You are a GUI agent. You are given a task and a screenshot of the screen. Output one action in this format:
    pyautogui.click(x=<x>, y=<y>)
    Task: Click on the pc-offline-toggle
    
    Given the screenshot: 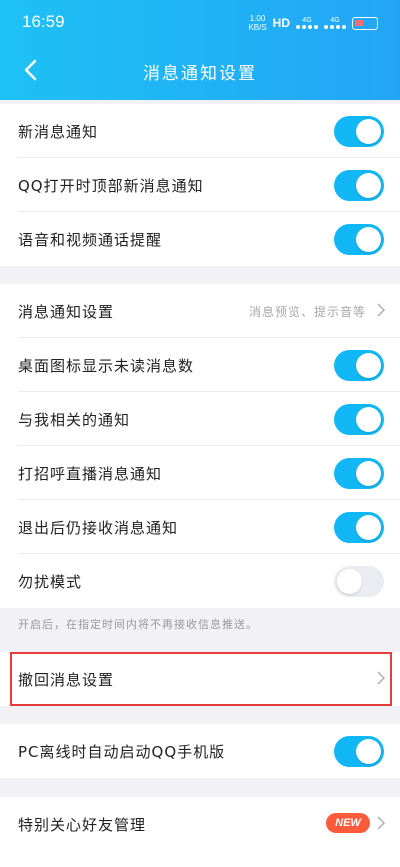 What is the action you would take?
    pyautogui.click(x=359, y=751)
    